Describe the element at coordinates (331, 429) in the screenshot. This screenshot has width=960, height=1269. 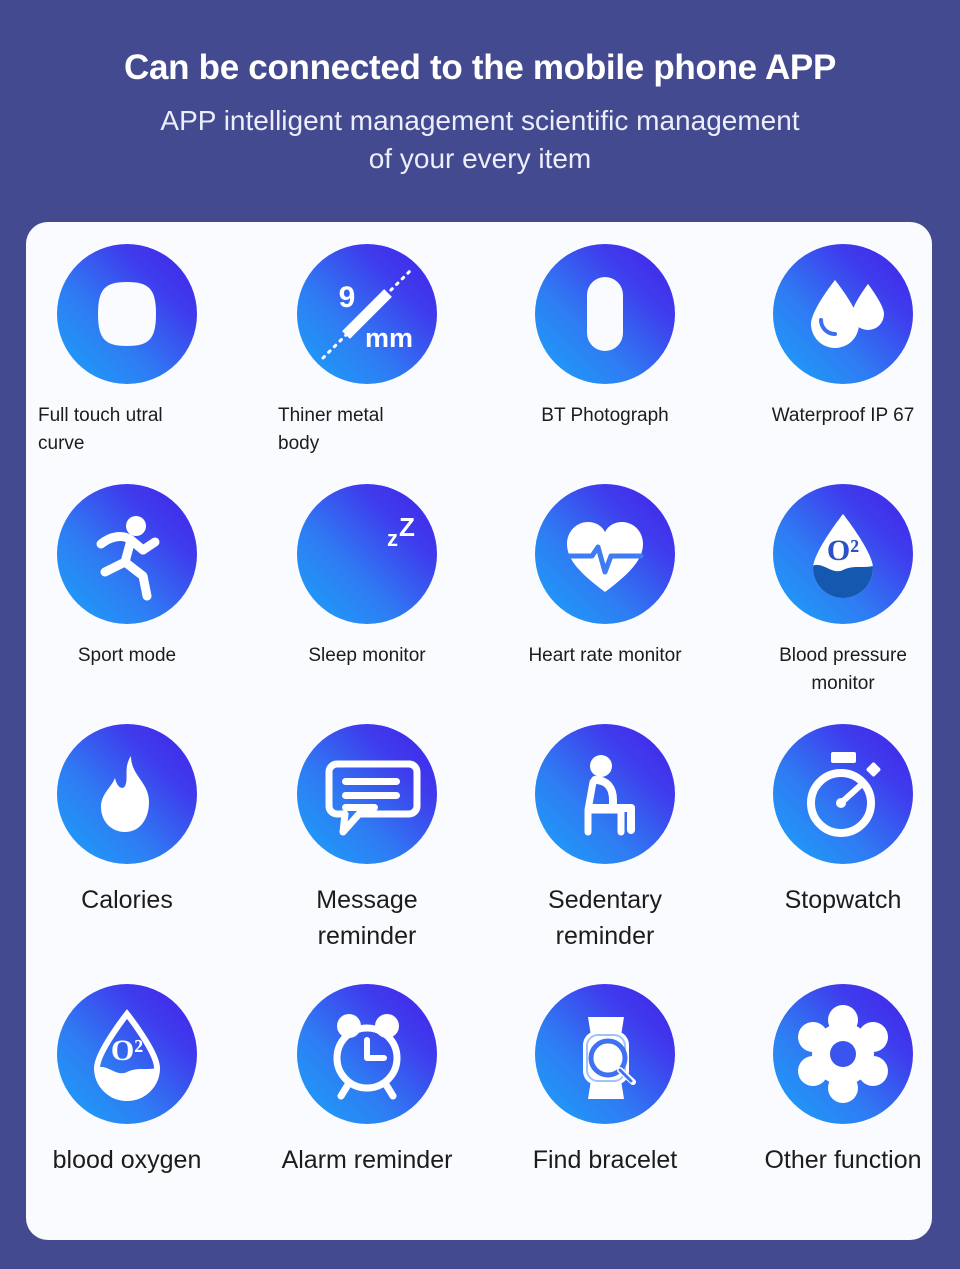
I see `feature-label: Thiner metal body` at that location.